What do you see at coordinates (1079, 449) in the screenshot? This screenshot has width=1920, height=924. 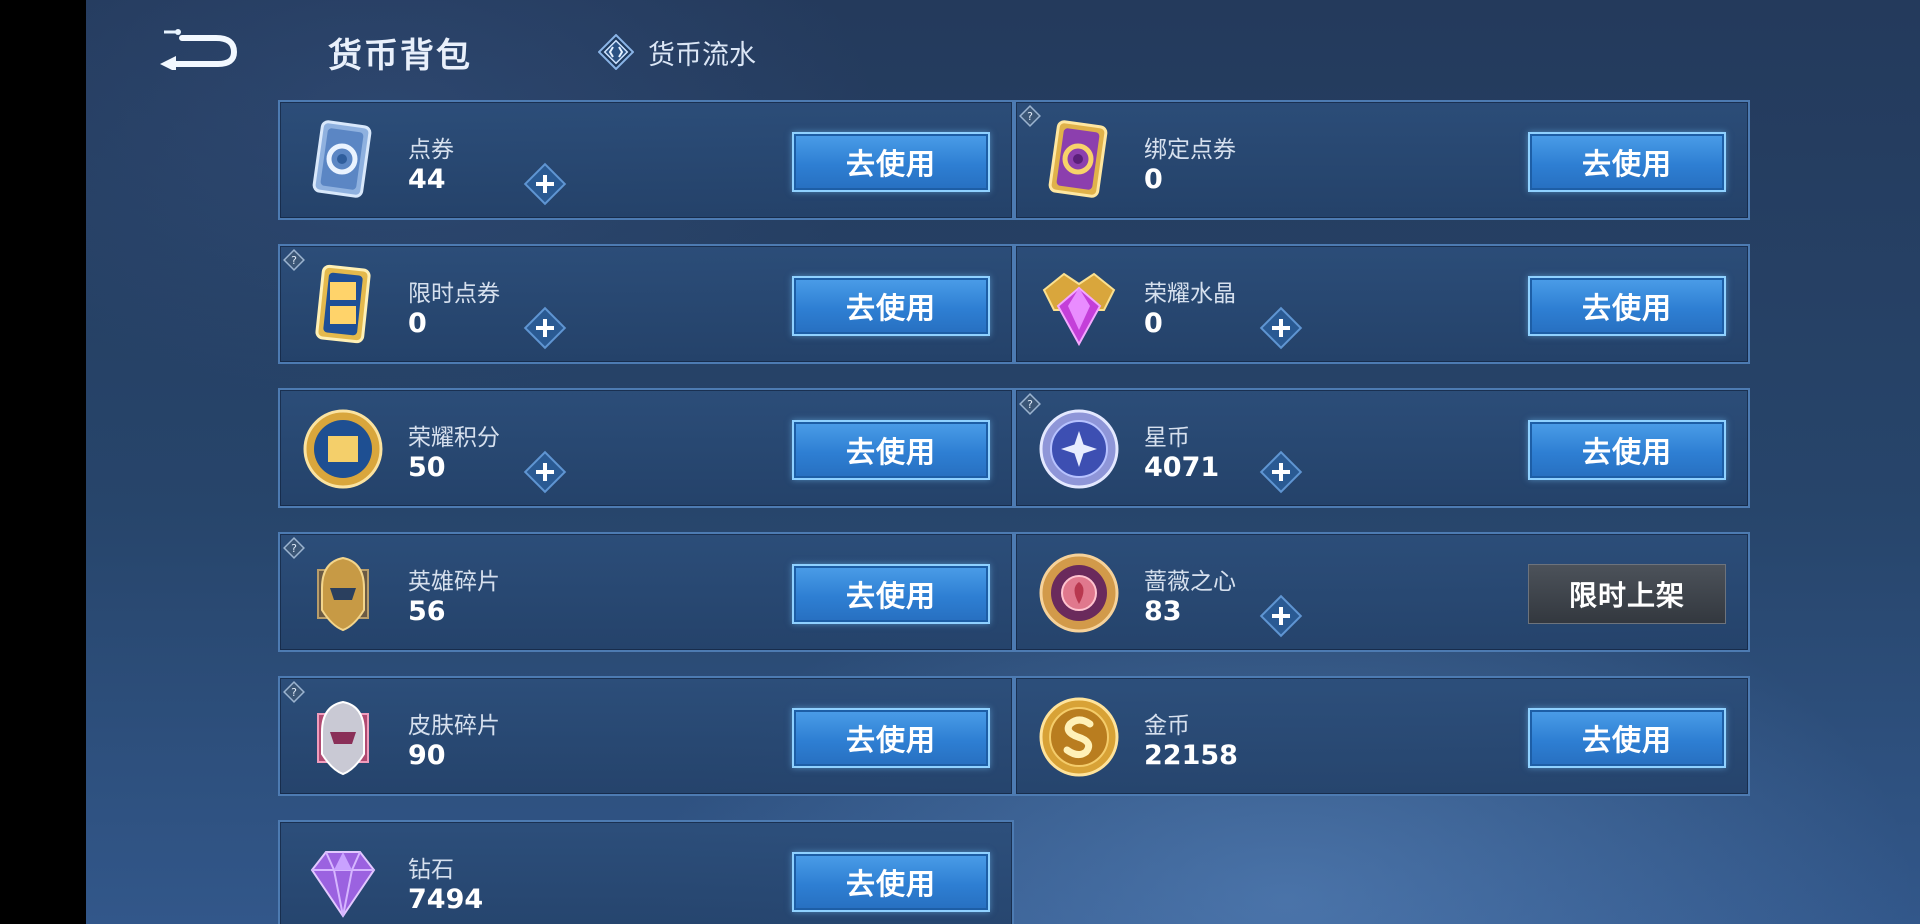 I see `star-coin-icon` at bounding box center [1079, 449].